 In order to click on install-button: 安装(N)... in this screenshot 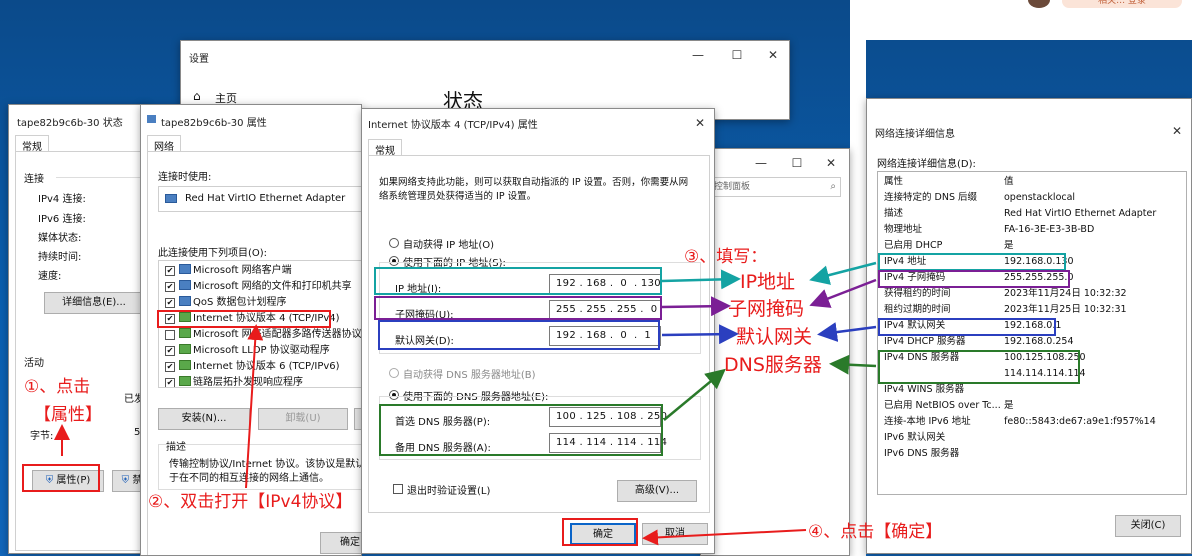, I will do `click(204, 419)`.